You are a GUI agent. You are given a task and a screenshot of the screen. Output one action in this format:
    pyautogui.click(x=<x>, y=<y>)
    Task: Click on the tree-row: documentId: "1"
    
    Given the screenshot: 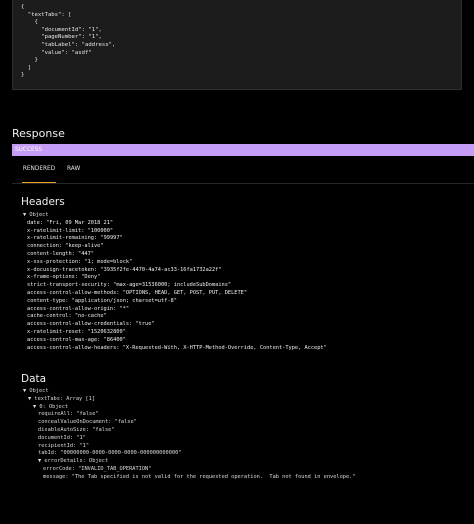 What is the action you would take?
    pyautogui.click(x=62, y=437)
    